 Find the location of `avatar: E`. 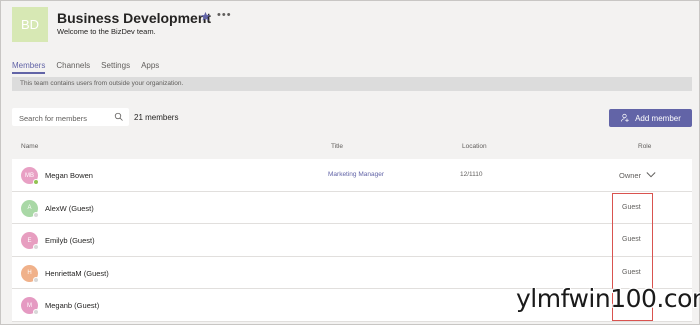

avatar: E is located at coordinates (30, 241).